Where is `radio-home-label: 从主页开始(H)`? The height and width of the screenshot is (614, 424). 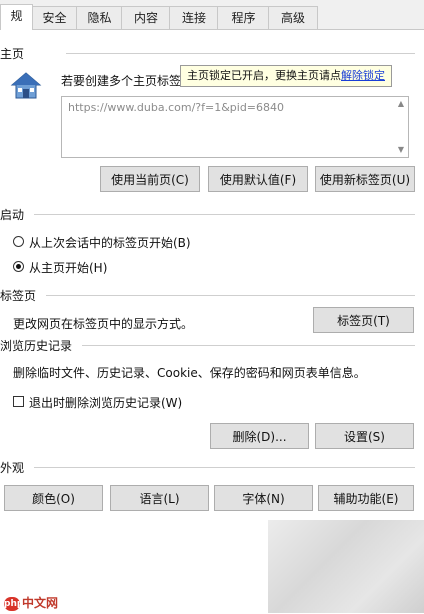
radio-home-label: 从主页开始(H) is located at coordinates (68, 268).